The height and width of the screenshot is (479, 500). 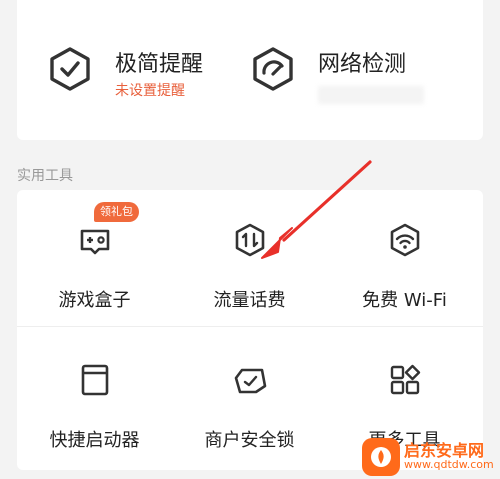 I want to click on network-status-blurred, so click(x=371, y=95).